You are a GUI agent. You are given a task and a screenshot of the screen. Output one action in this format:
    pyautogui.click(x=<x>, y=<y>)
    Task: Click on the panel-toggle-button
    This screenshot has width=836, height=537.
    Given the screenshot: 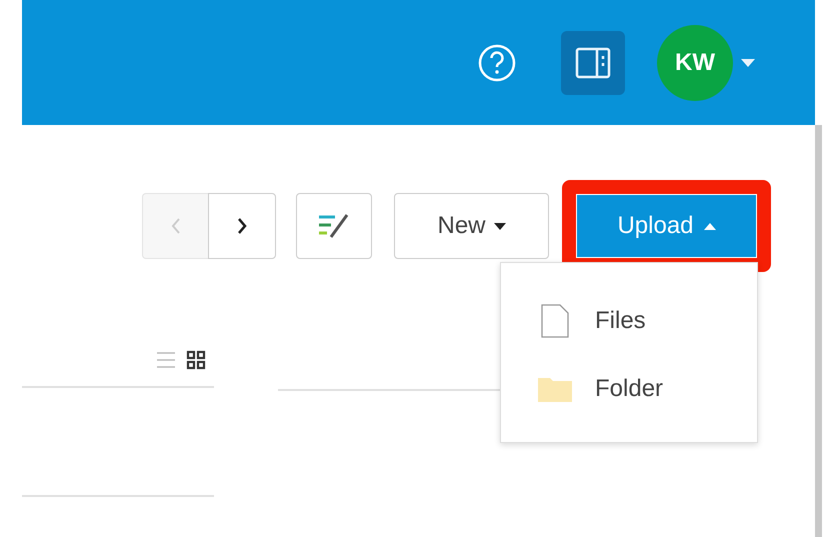 What is the action you would take?
    pyautogui.click(x=593, y=62)
    